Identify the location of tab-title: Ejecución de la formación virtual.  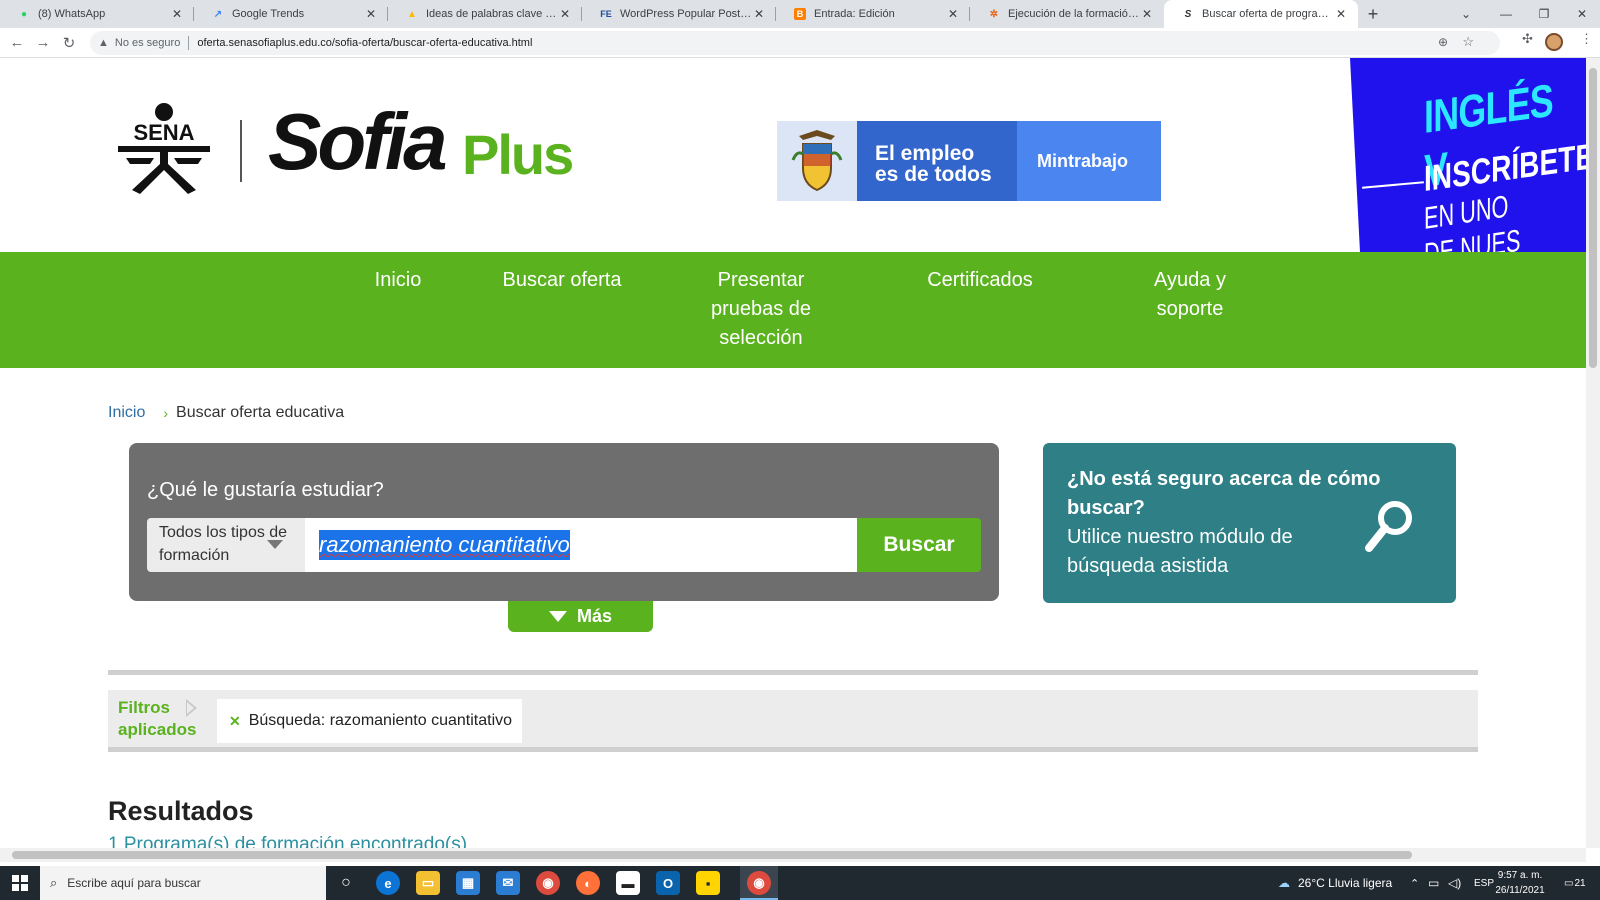
(1074, 14).